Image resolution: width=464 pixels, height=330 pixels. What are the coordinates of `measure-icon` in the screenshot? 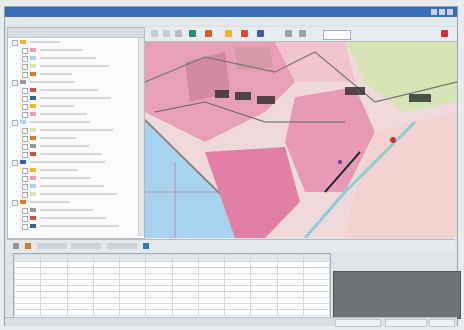 It's located at (208, 33).